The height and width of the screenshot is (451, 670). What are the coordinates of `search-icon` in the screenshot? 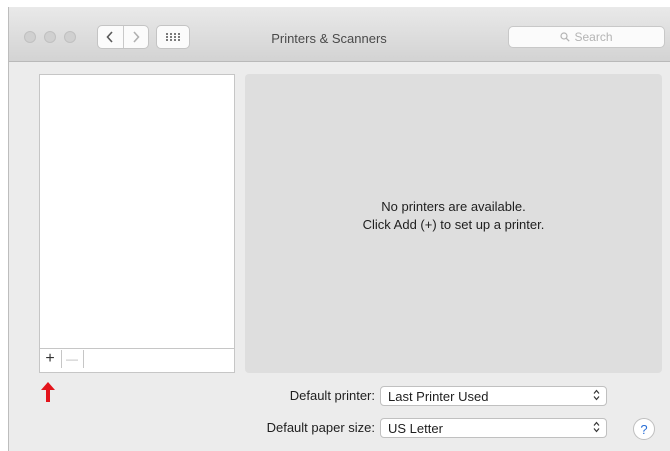 It's located at (565, 37).